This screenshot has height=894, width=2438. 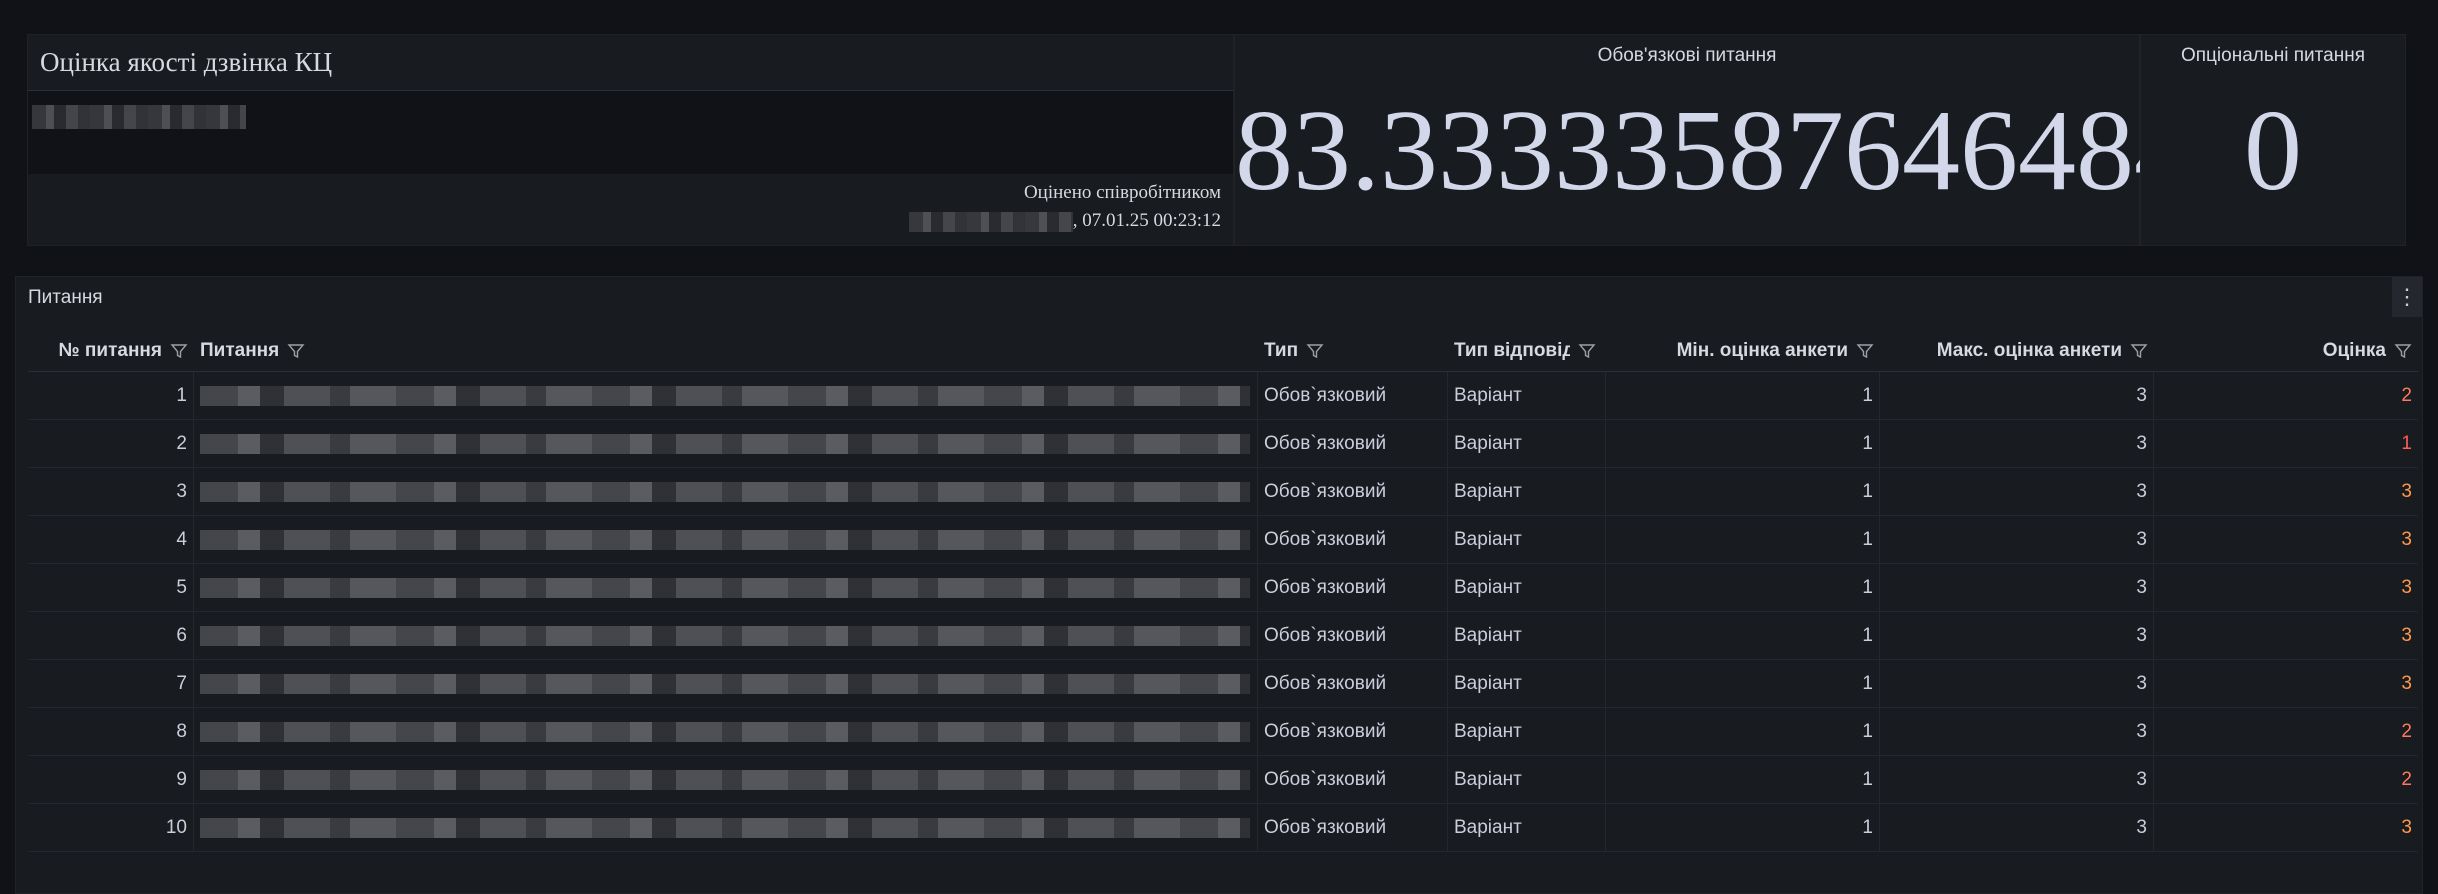 I want to click on table-row: 10 Обов`язковий Варіант 1 3 3, so click(x=1223, y=828).